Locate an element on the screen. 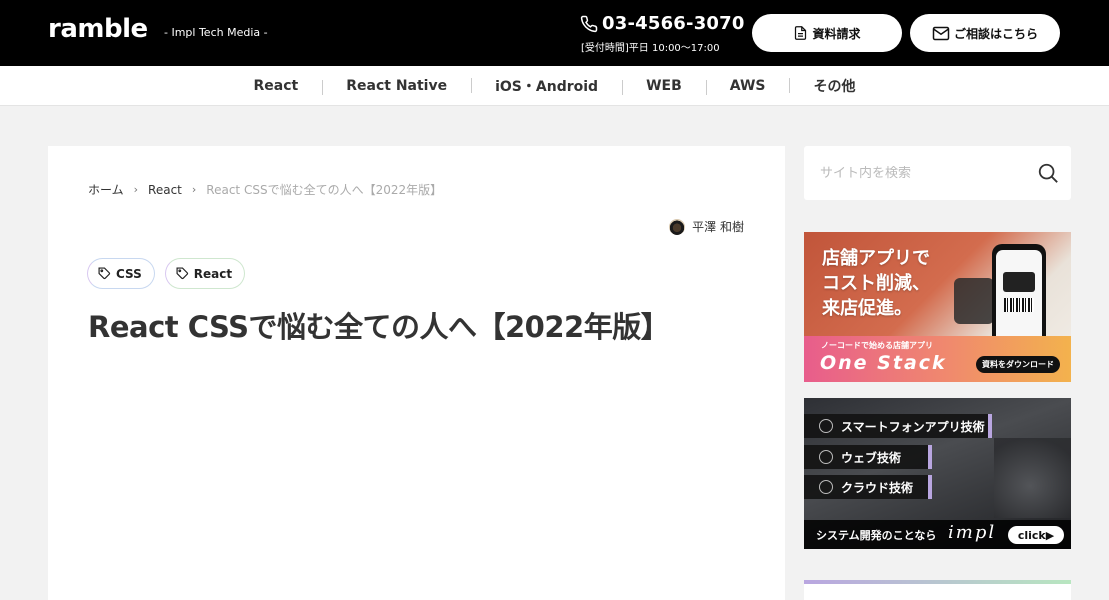 This screenshot has height=600, width=1109. banner-brand: One Stack is located at coordinates (883, 363).